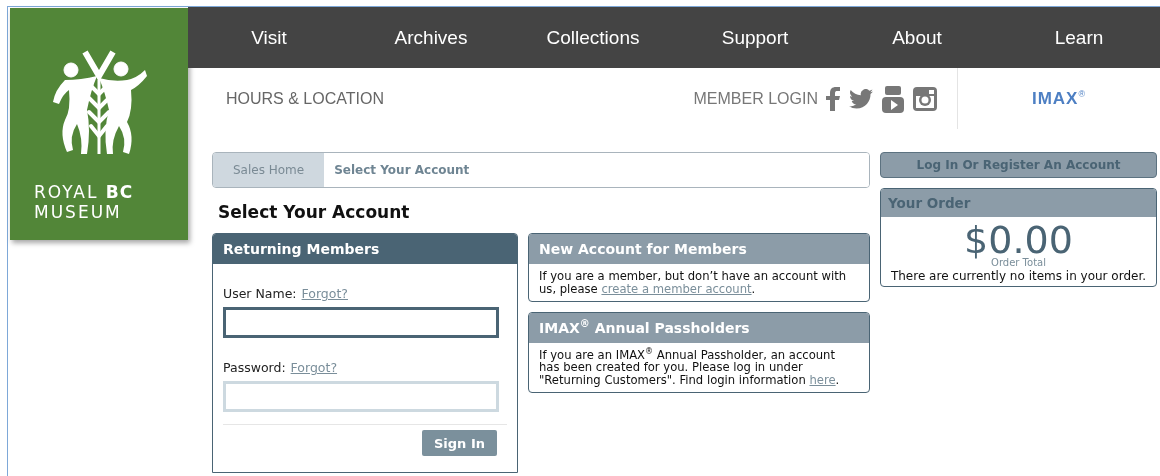  What do you see at coordinates (459, 443) in the screenshot?
I see `sign-in-button: Sign In` at bounding box center [459, 443].